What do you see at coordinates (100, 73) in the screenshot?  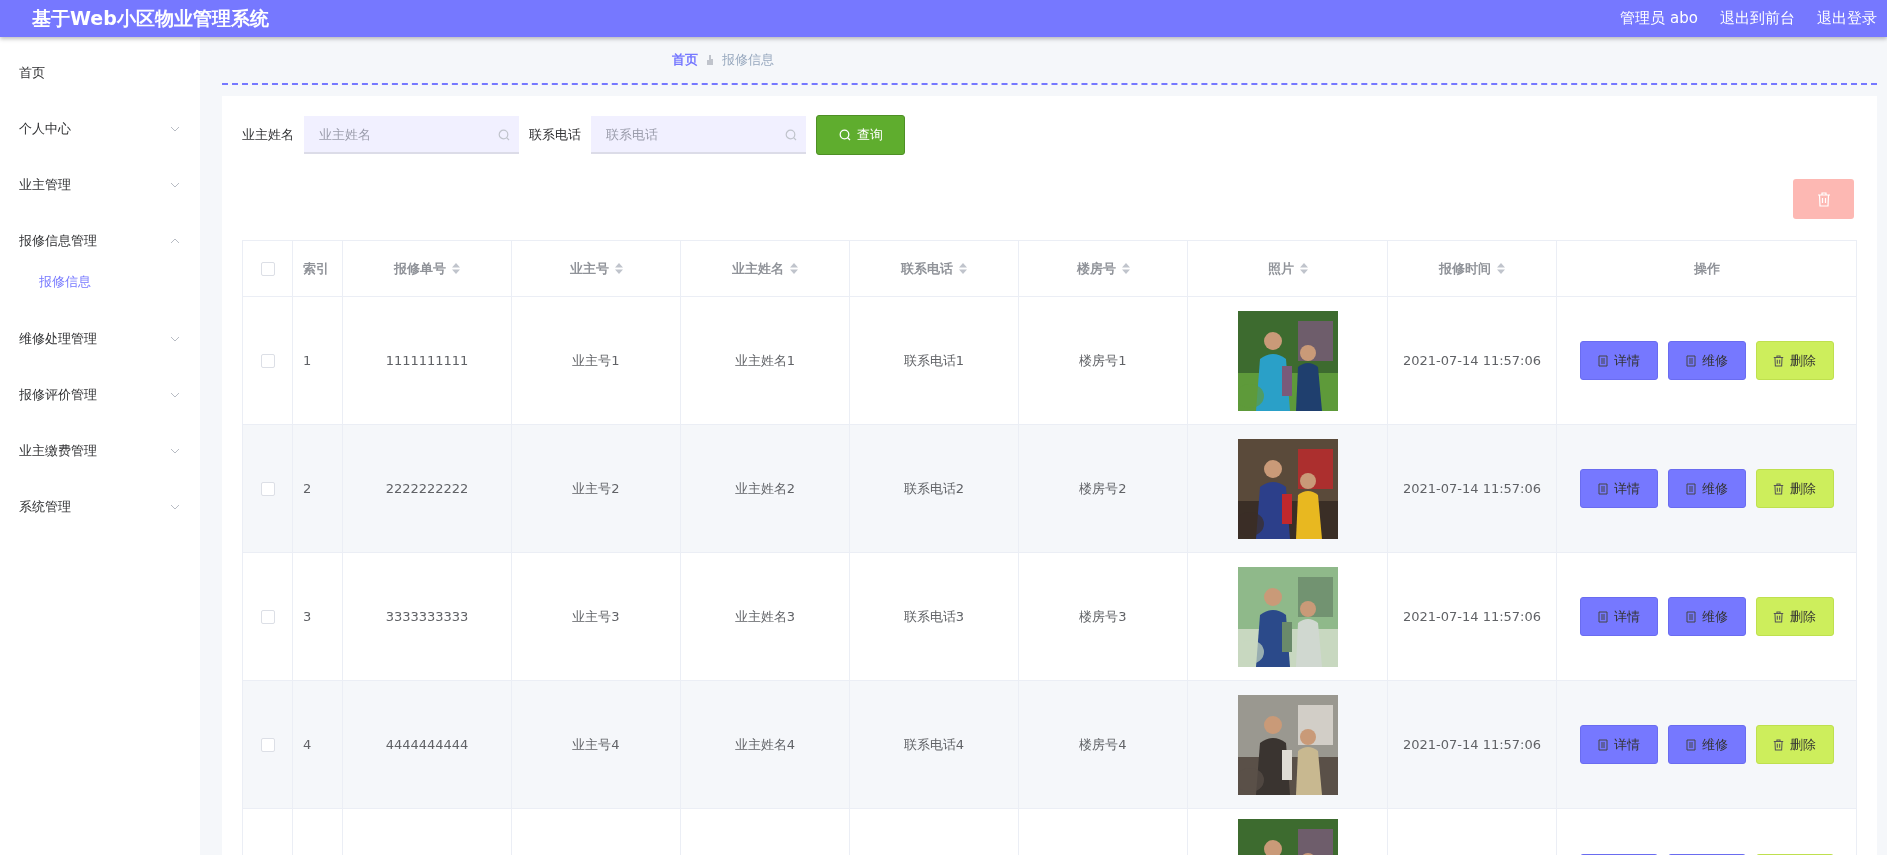 I see `sidebar-item: 首页` at bounding box center [100, 73].